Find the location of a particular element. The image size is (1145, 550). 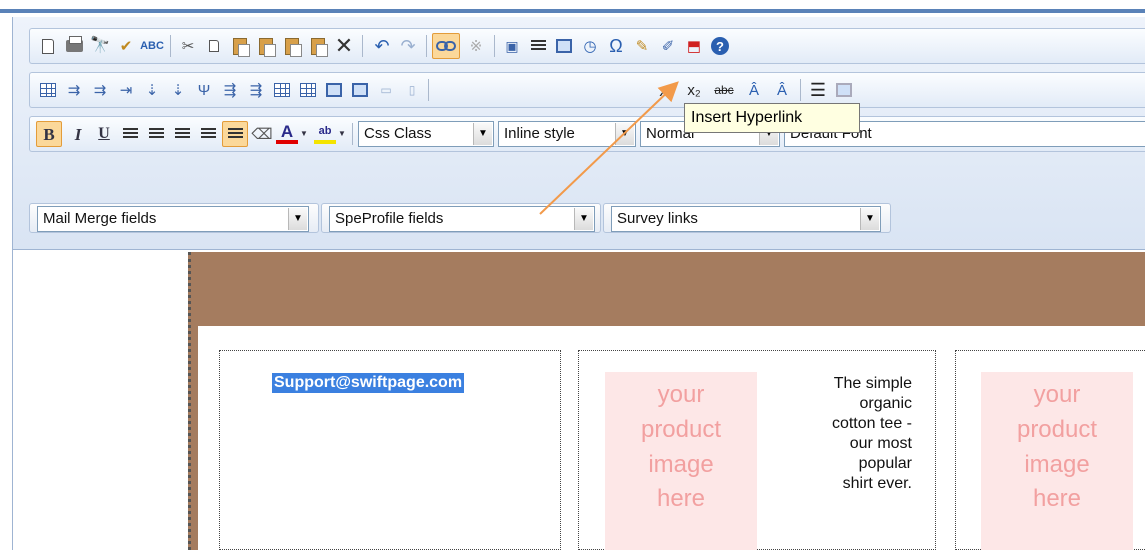

subscript-icon: x₂ is located at coordinates (694, 90).